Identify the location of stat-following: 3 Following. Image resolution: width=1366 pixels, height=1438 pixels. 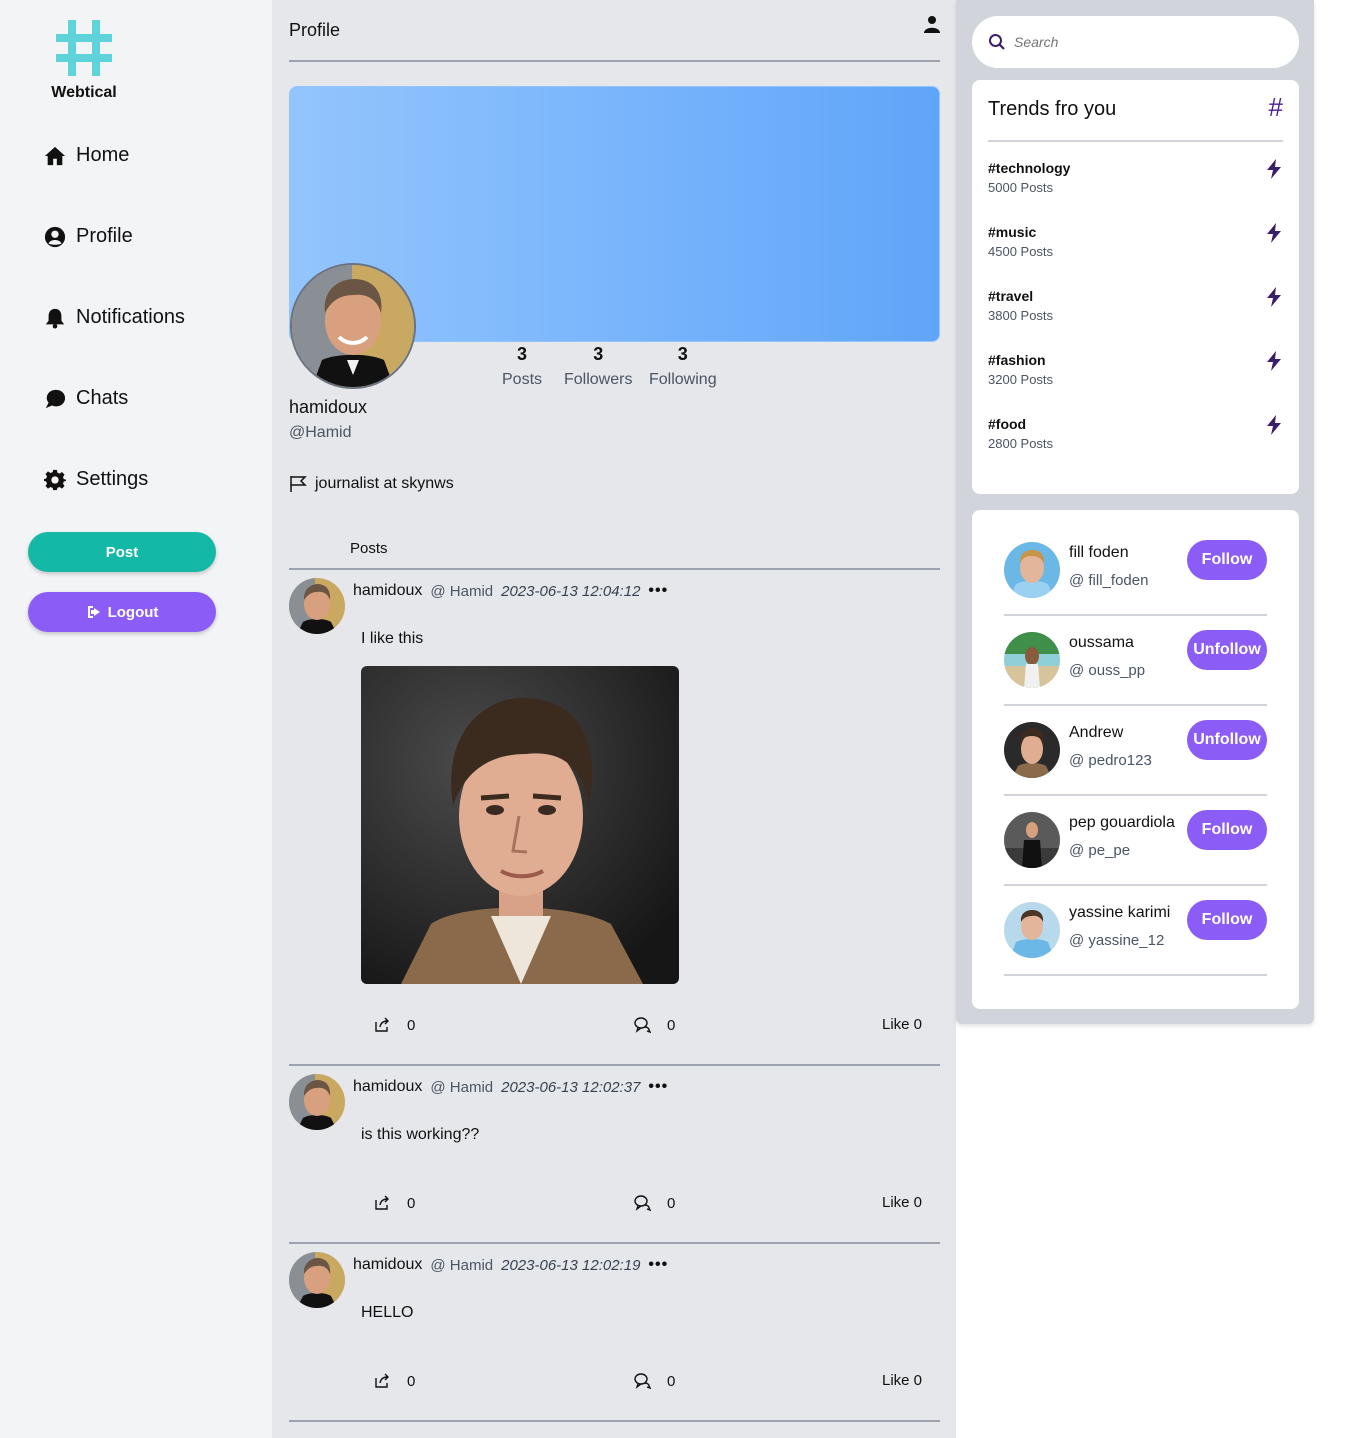
(683, 366).